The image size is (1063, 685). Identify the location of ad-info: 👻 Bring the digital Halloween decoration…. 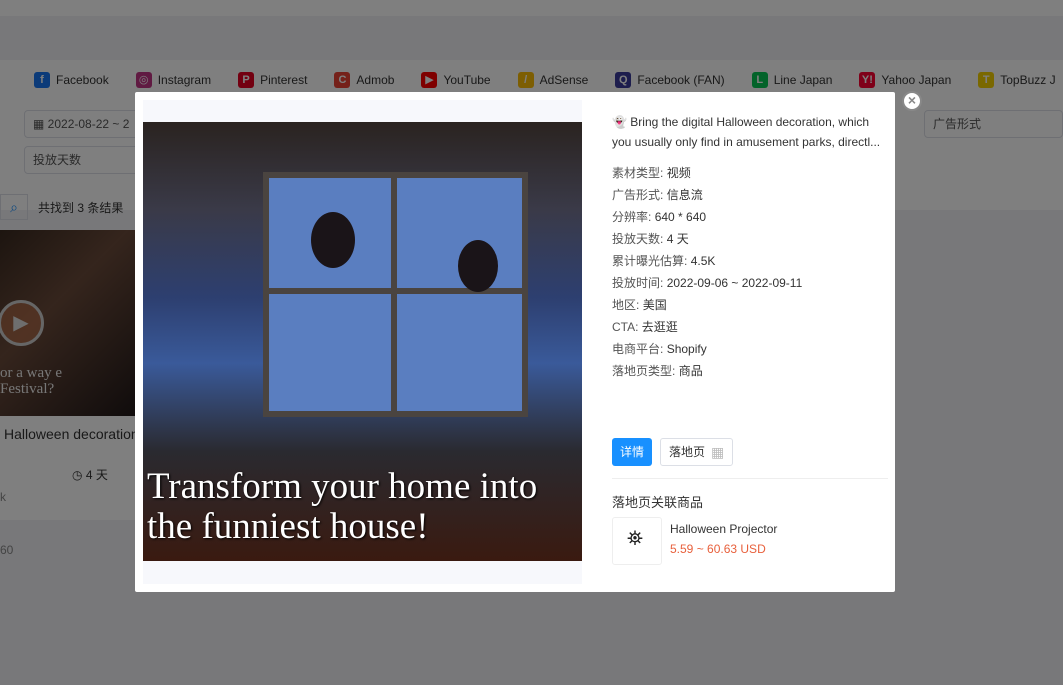
(748, 247).